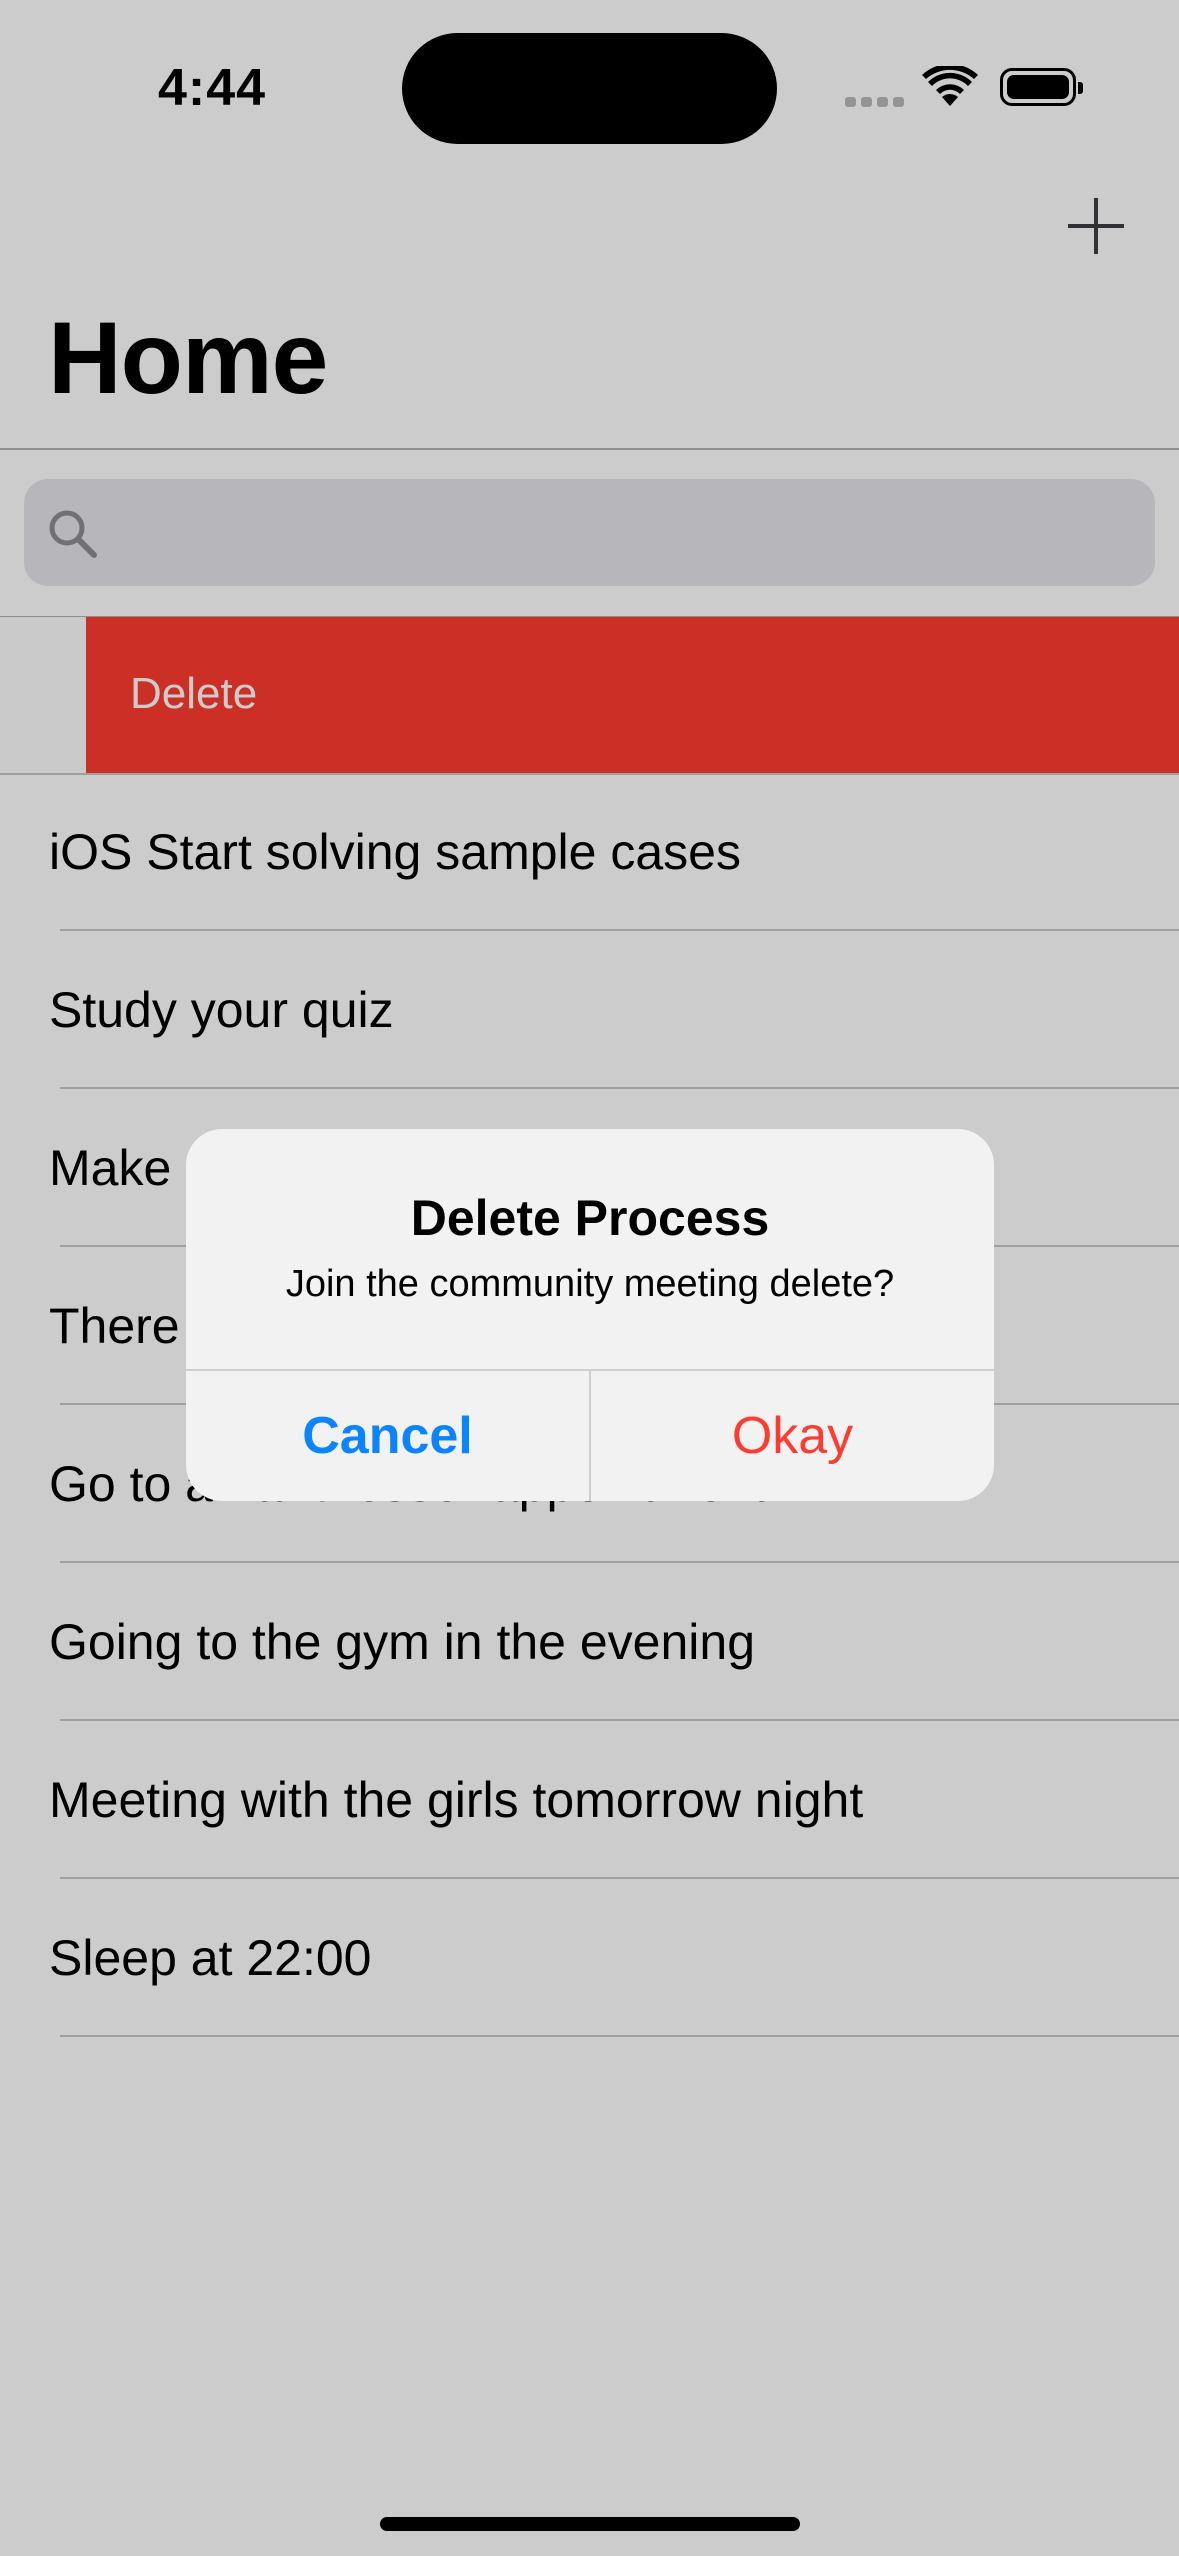 The width and height of the screenshot is (1179, 2556). Describe the element at coordinates (792, 1436) in the screenshot. I see `okay-button: Okay` at that location.